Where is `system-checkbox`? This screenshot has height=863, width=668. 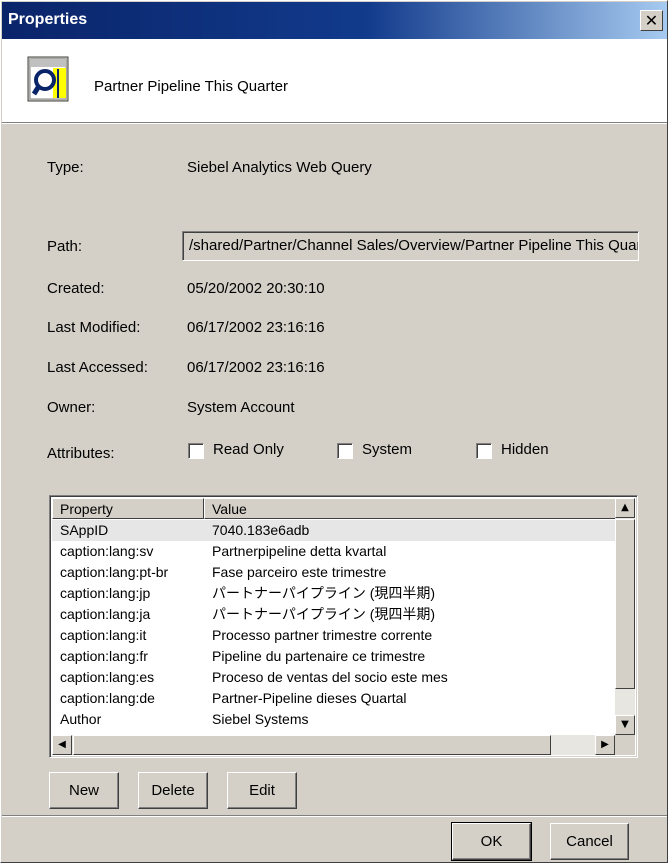 system-checkbox is located at coordinates (345, 451).